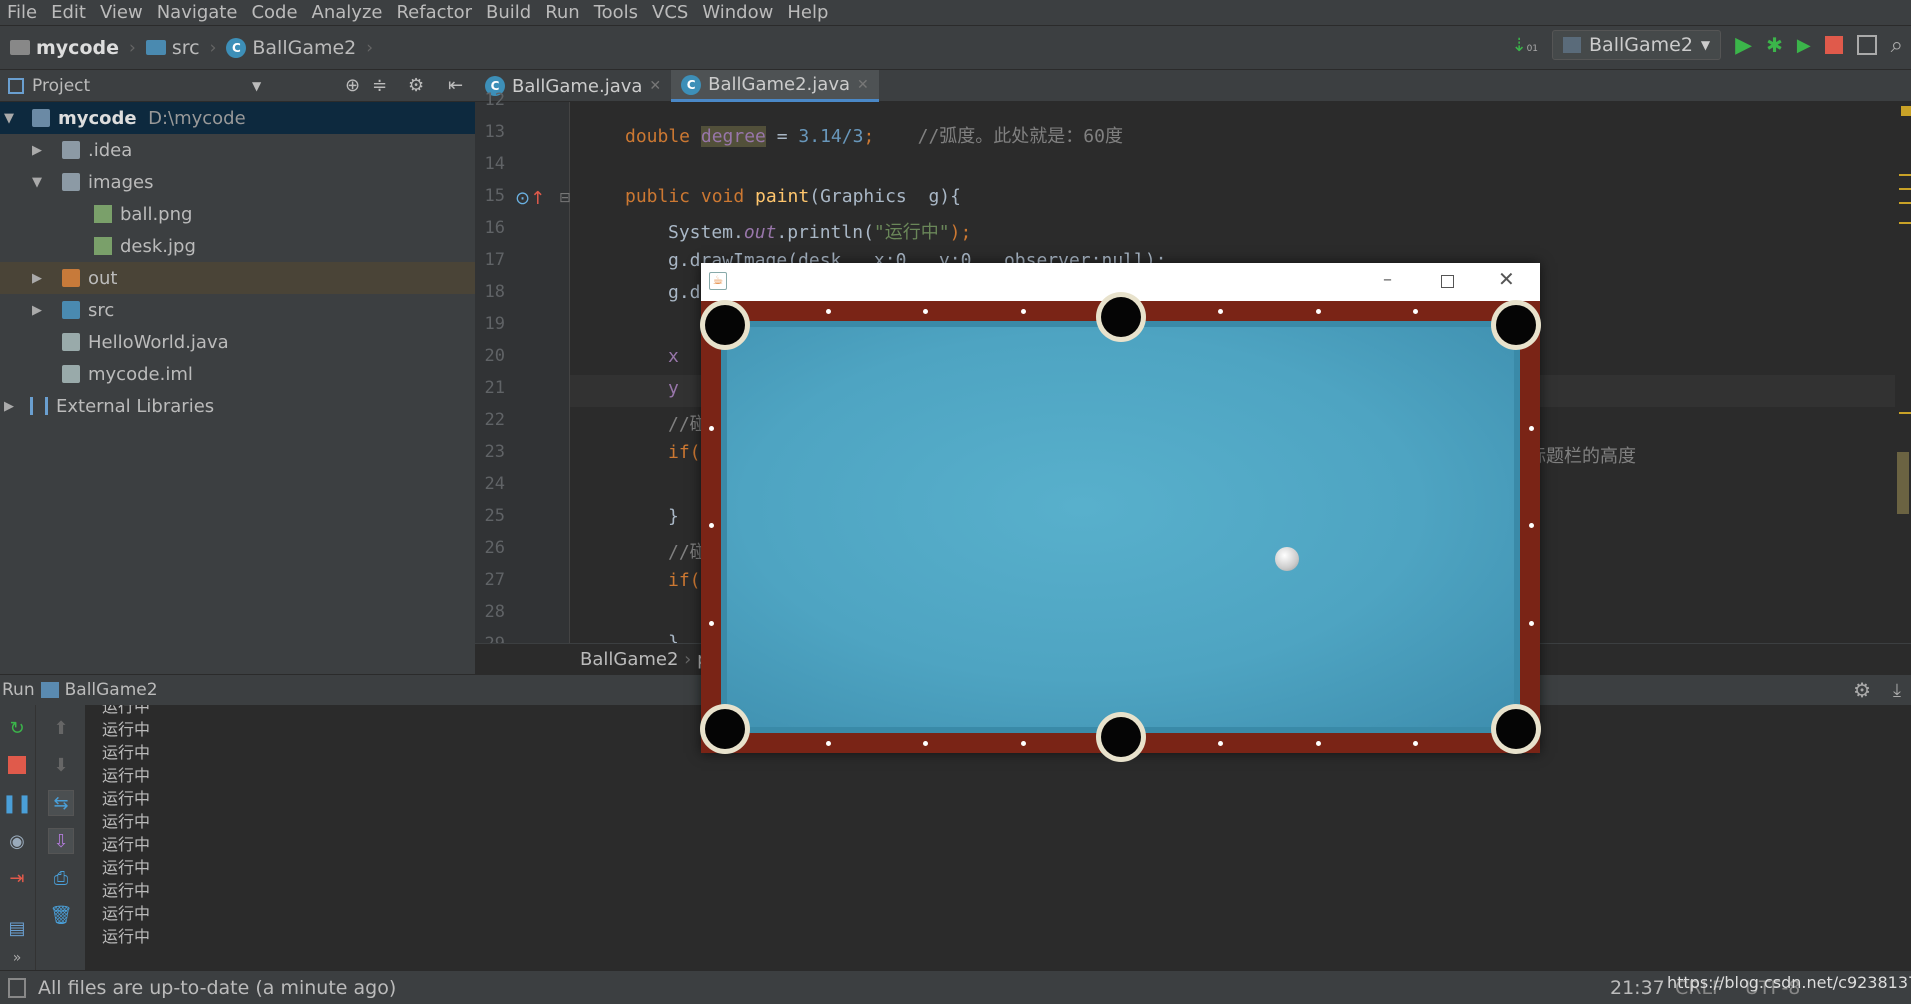 The image size is (1911, 1004). I want to click on build-icon: ⇣01, so click(1524, 45).